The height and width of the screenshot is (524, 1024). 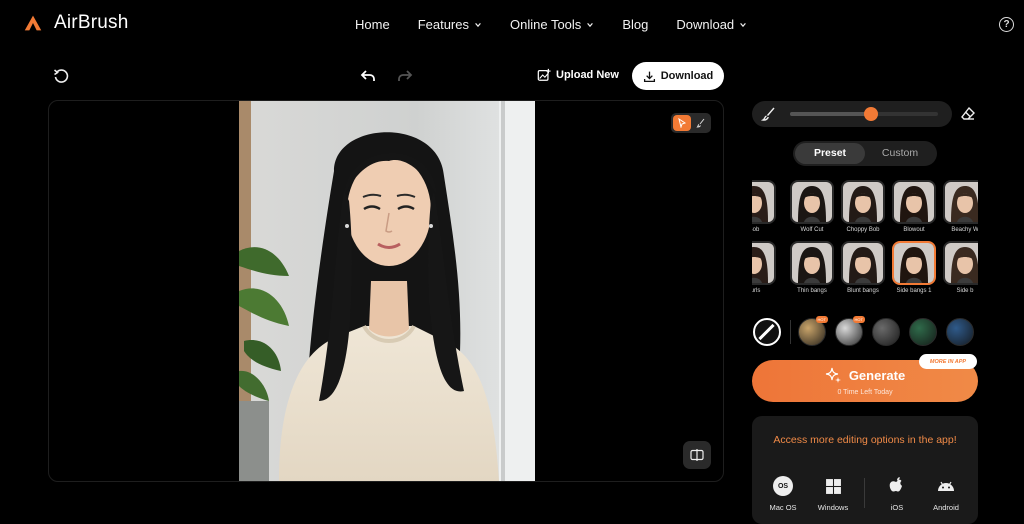 What do you see at coordinates (877, 375) in the screenshot?
I see `generate-label: Generate` at bounding box center [877, 375].